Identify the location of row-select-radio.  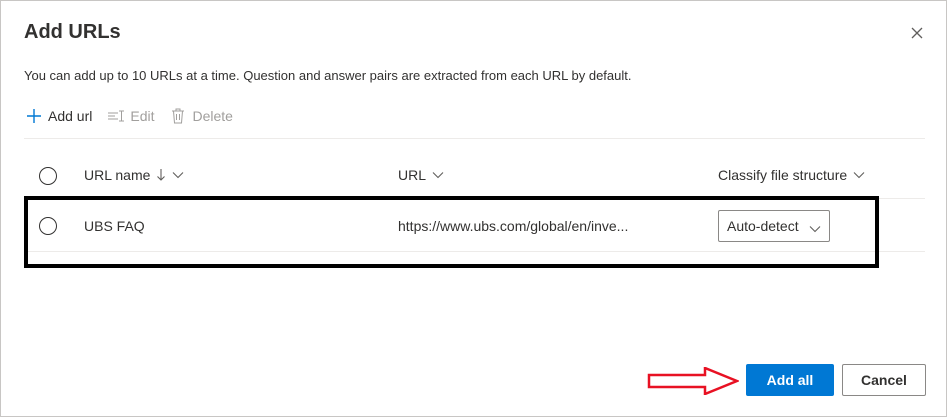
(48, 226).